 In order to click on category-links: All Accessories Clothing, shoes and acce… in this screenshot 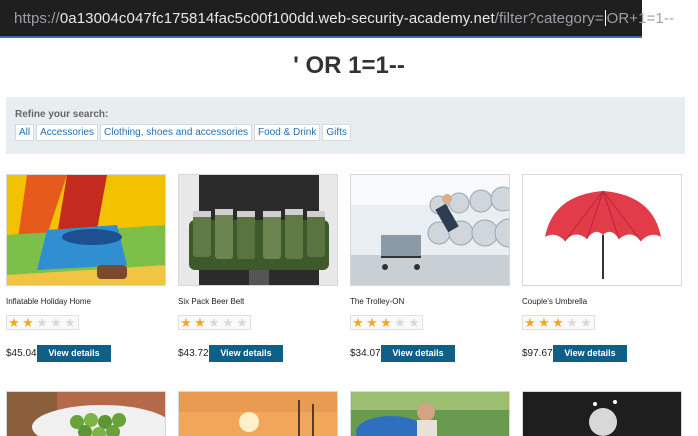, I will do `click(183, 132)`.